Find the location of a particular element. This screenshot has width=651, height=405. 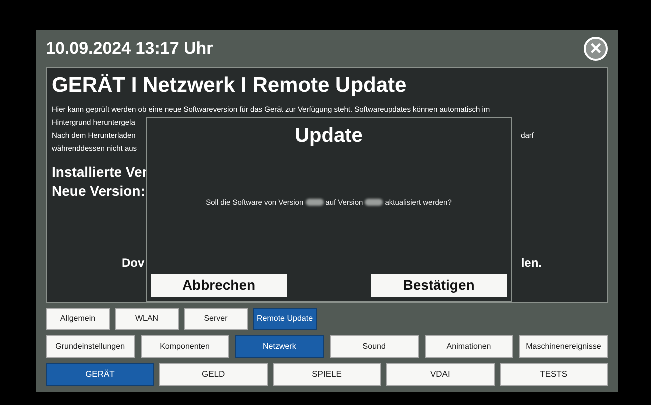

tab: GERÄT is located at coordinates (100, 374).